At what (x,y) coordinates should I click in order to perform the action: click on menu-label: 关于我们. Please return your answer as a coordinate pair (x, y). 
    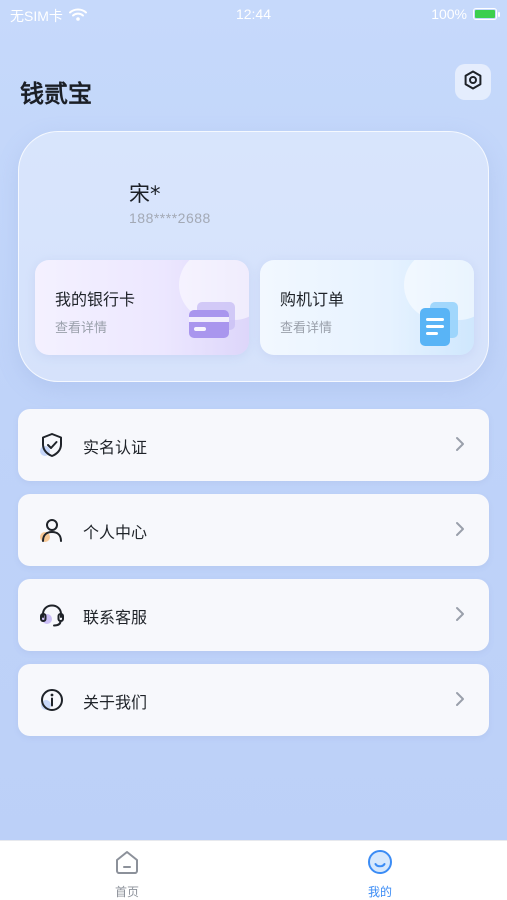
    Looking at the image, I should click on (115, 702).